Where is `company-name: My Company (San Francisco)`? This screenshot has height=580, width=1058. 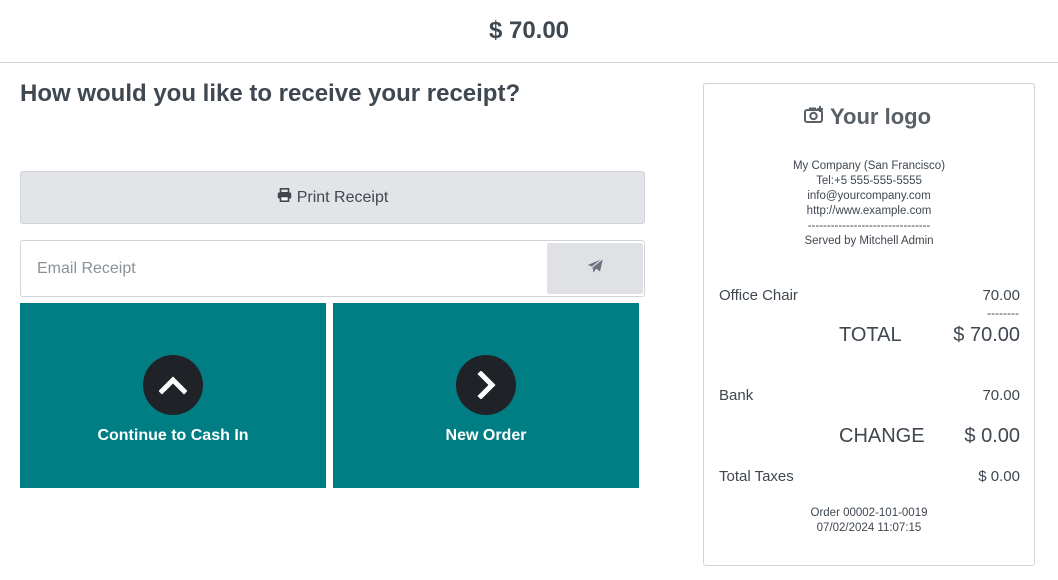 company-name: My Company (San Francisco) is located at coordinates (869, 166).